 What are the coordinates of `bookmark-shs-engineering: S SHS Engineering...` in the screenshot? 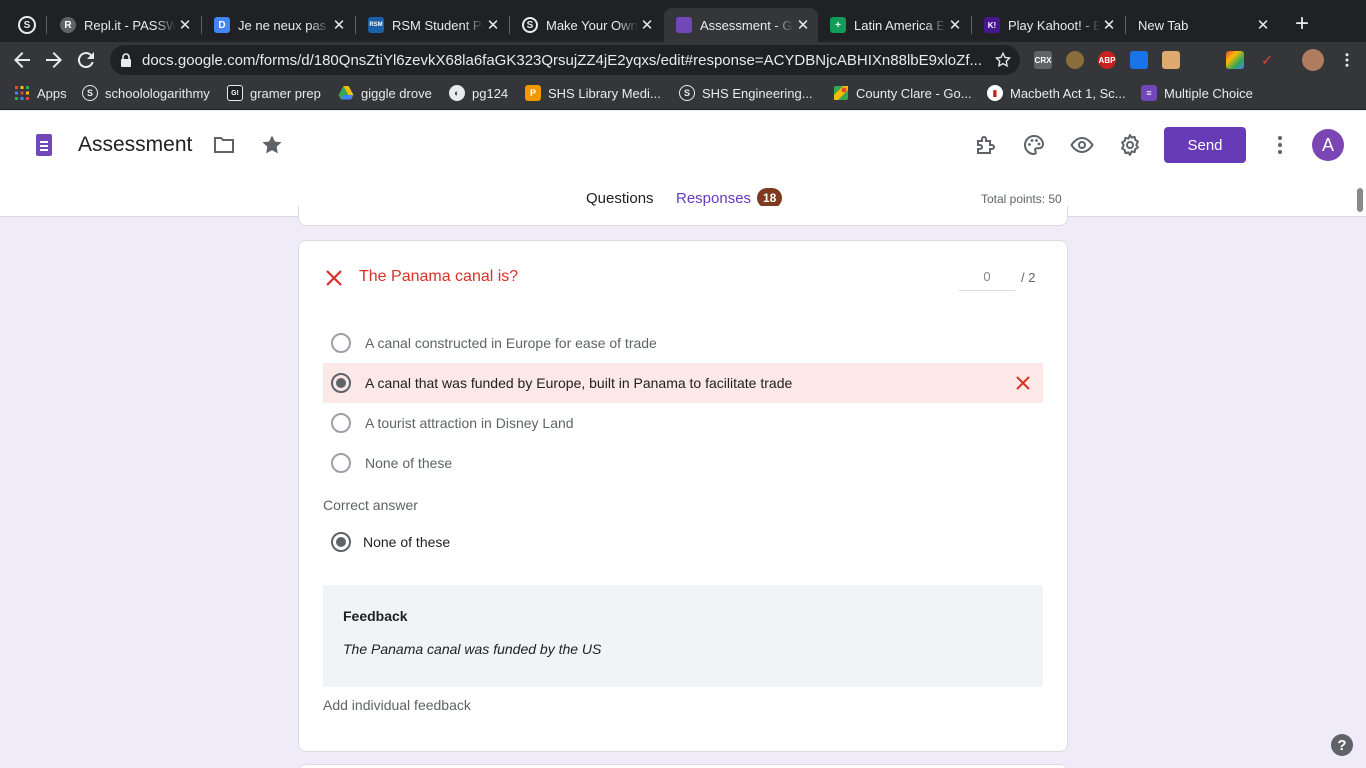 It's located at (746, 93).